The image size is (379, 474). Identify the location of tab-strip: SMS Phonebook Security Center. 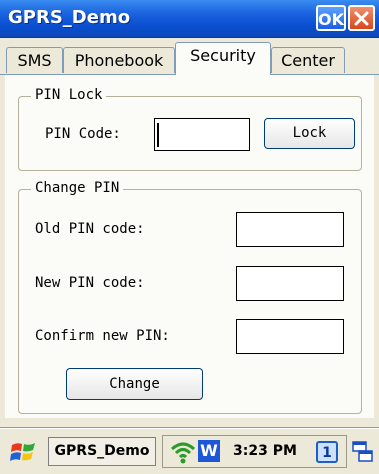
(189, 58).